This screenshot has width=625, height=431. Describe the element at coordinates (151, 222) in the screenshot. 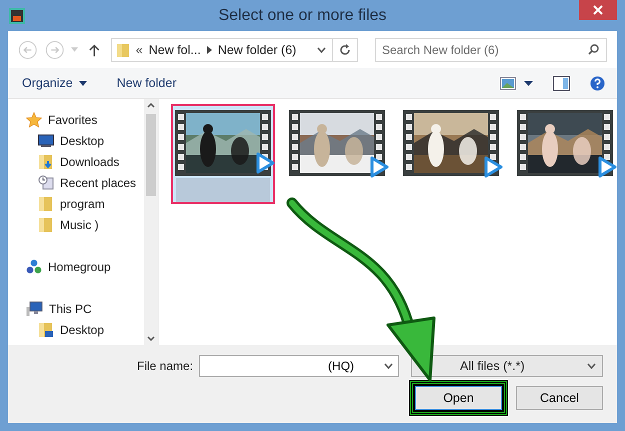

I see `scrollbar` at that location.